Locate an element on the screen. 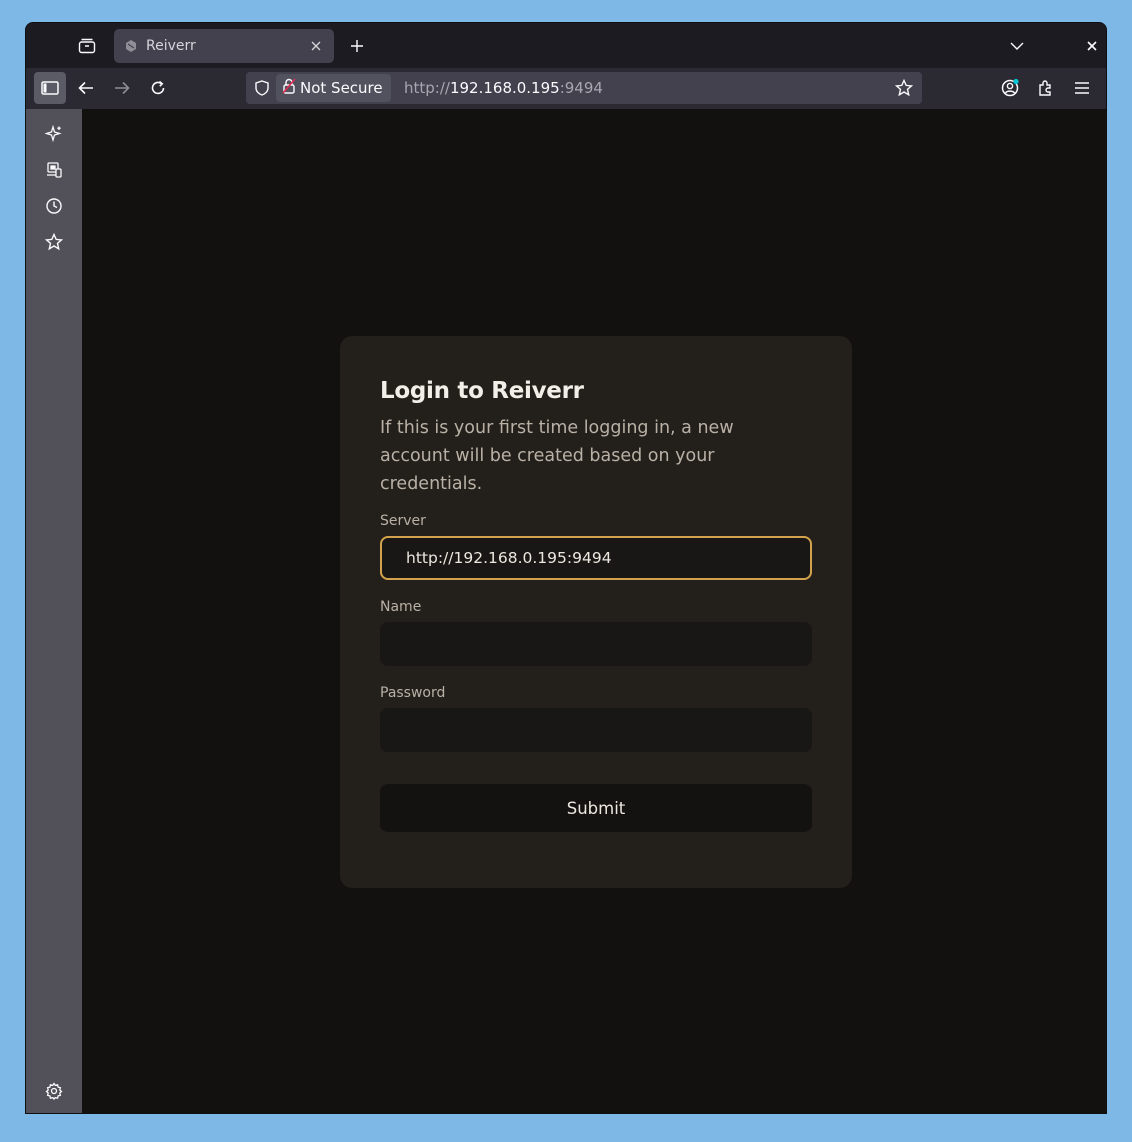 The image size is (1132, 1142). address-bar: Not Secure http://192.168.0.195:9494 is located at coordinates (584, 88).